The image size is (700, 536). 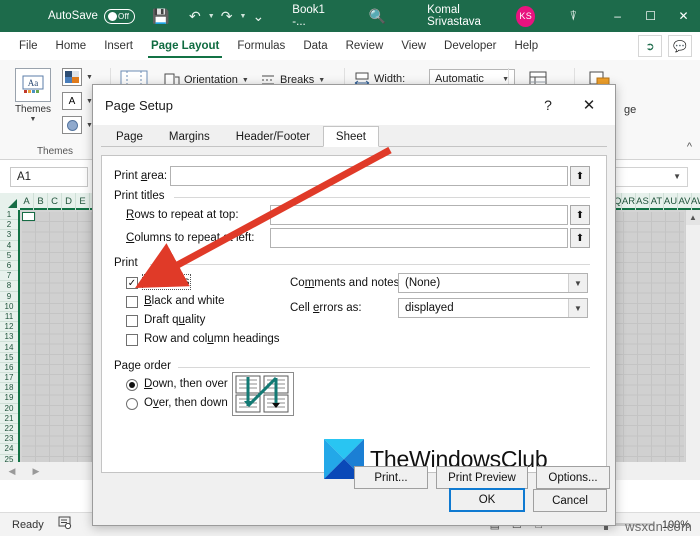 I want to click on cols-repeat-collapse-dialog-icon: ⬆, so click(x=580, y=238).